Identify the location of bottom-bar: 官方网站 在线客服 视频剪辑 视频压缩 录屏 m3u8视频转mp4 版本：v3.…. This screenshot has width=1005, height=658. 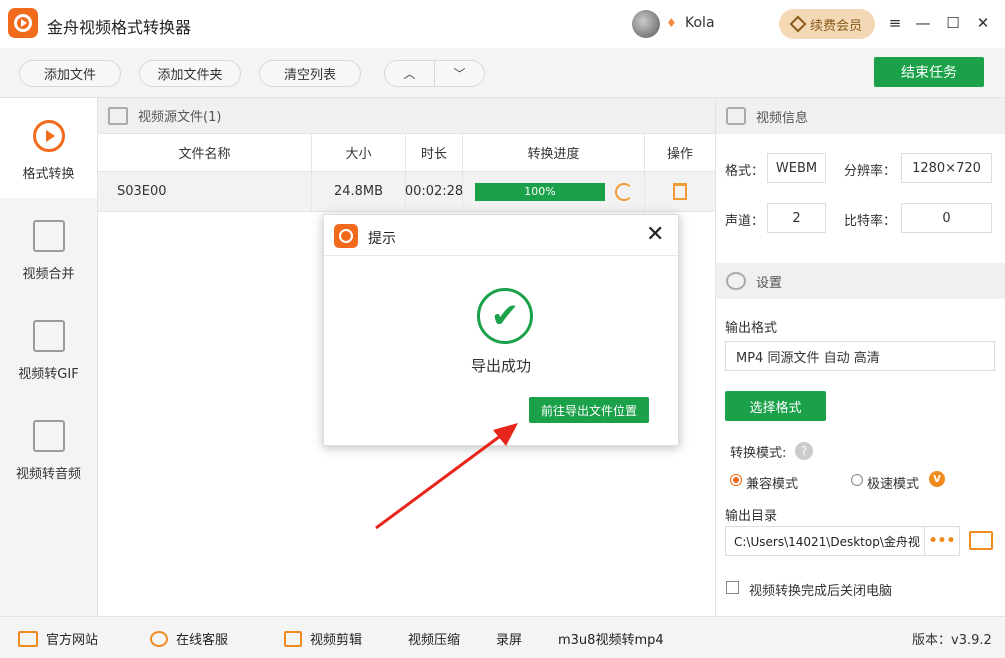
(502, 637).